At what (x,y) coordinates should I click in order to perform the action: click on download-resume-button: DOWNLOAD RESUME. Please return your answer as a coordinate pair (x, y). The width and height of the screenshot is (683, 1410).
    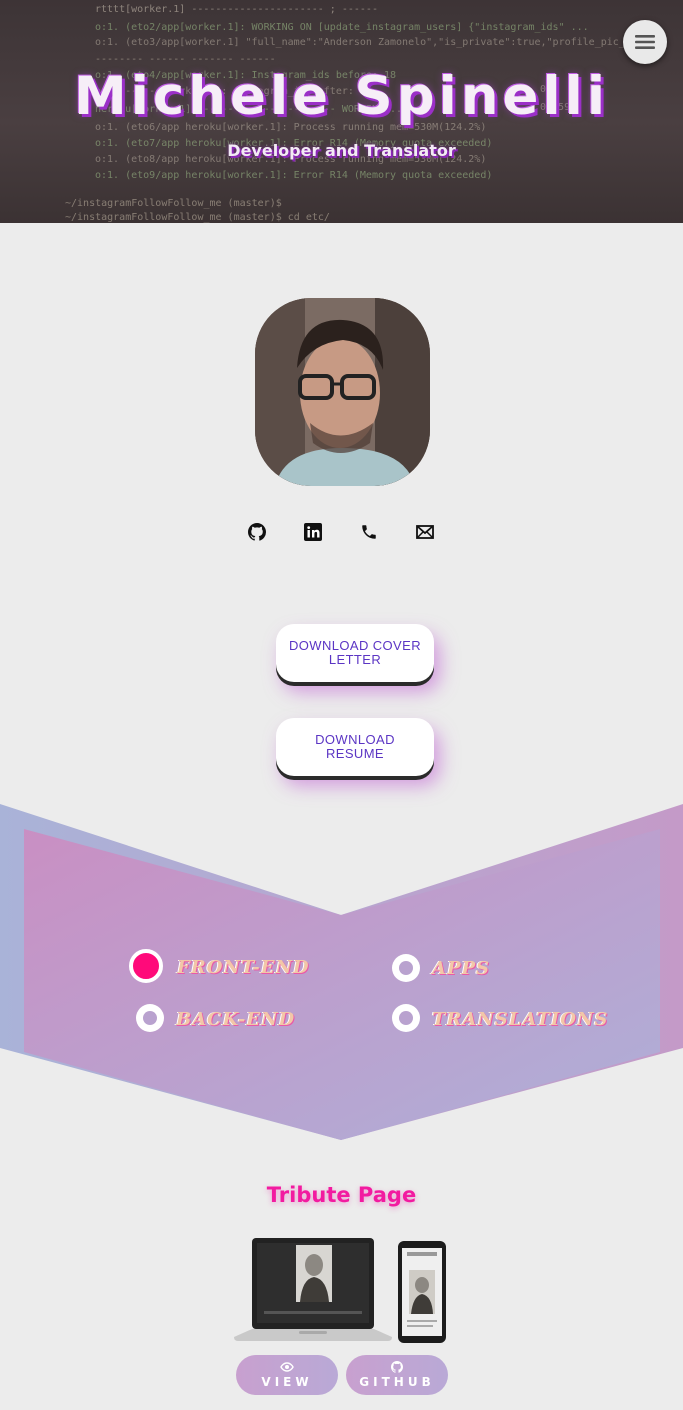
    Looking at the image, I should click on (355, 747).